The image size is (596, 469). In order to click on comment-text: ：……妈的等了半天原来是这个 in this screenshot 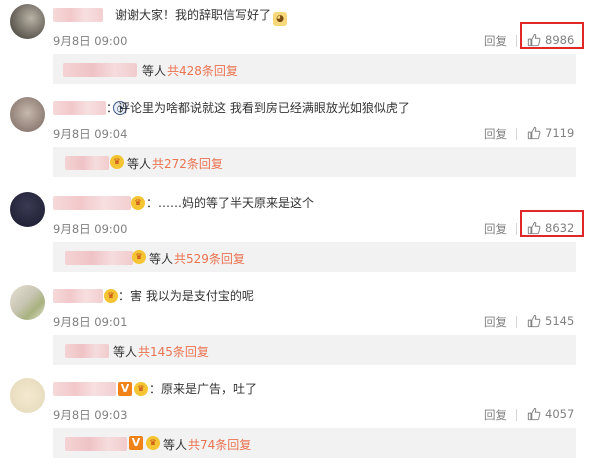, I will do `click(230, 203)`.